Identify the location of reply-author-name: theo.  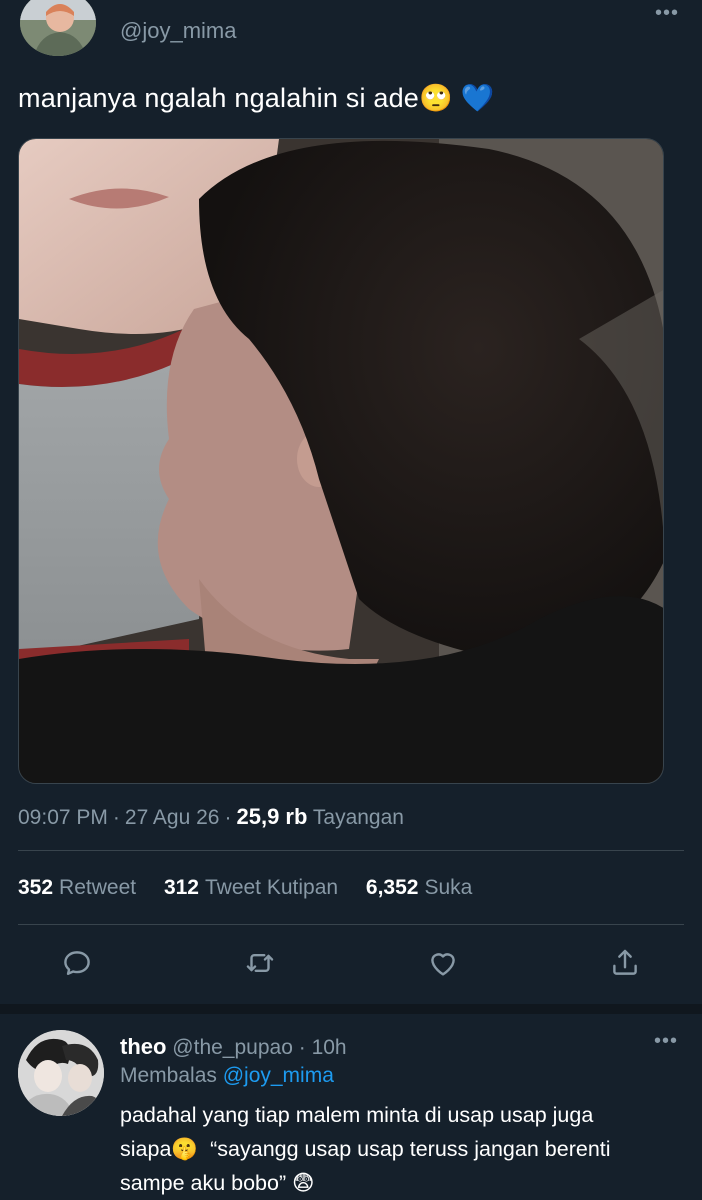
(143, 1046).